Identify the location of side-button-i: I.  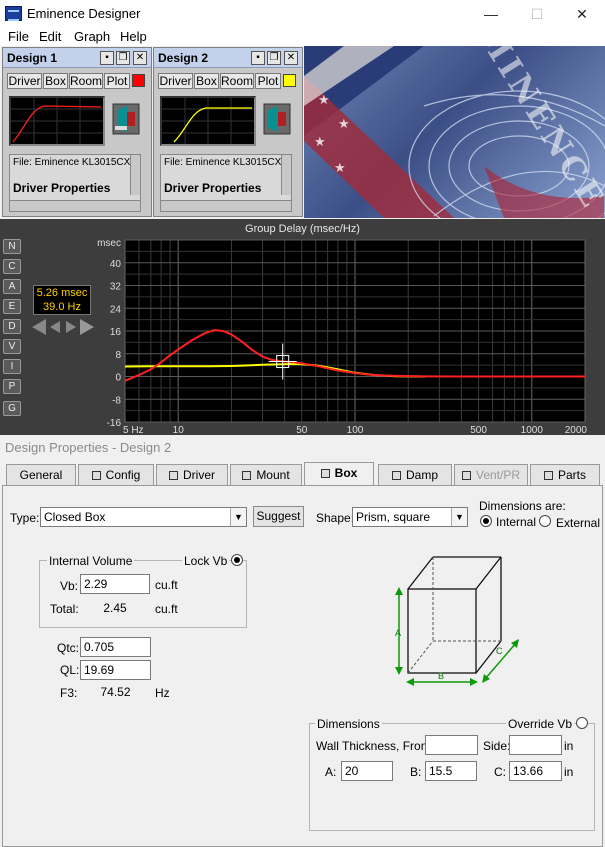
(12, 366).